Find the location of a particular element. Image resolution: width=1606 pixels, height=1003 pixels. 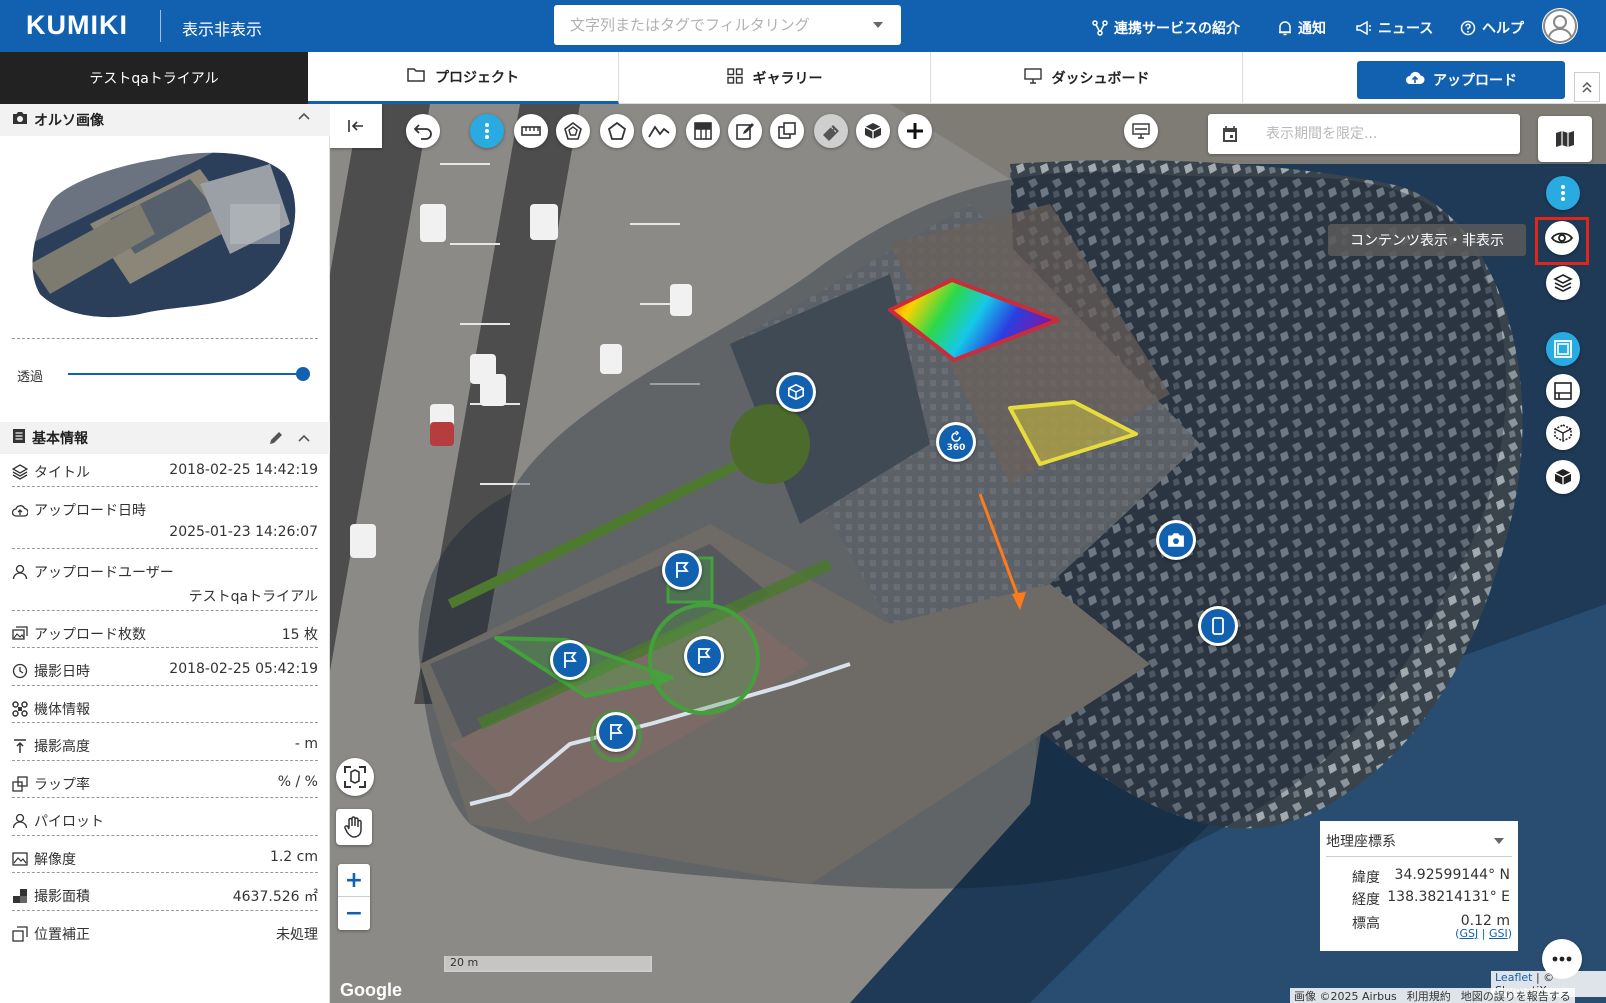

info-row-label-wrap: タイトル is located at coordinates (51, 472).